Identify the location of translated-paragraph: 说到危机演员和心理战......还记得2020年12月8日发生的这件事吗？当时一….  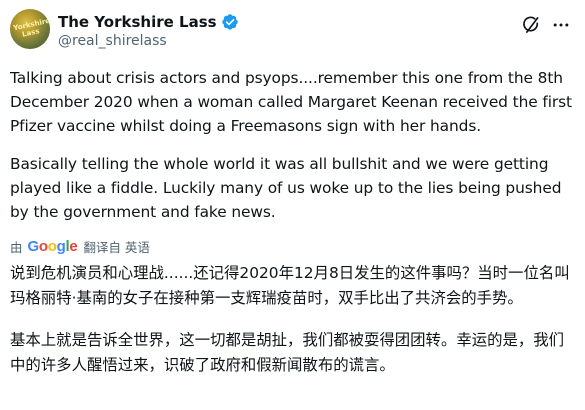
(290, 285).